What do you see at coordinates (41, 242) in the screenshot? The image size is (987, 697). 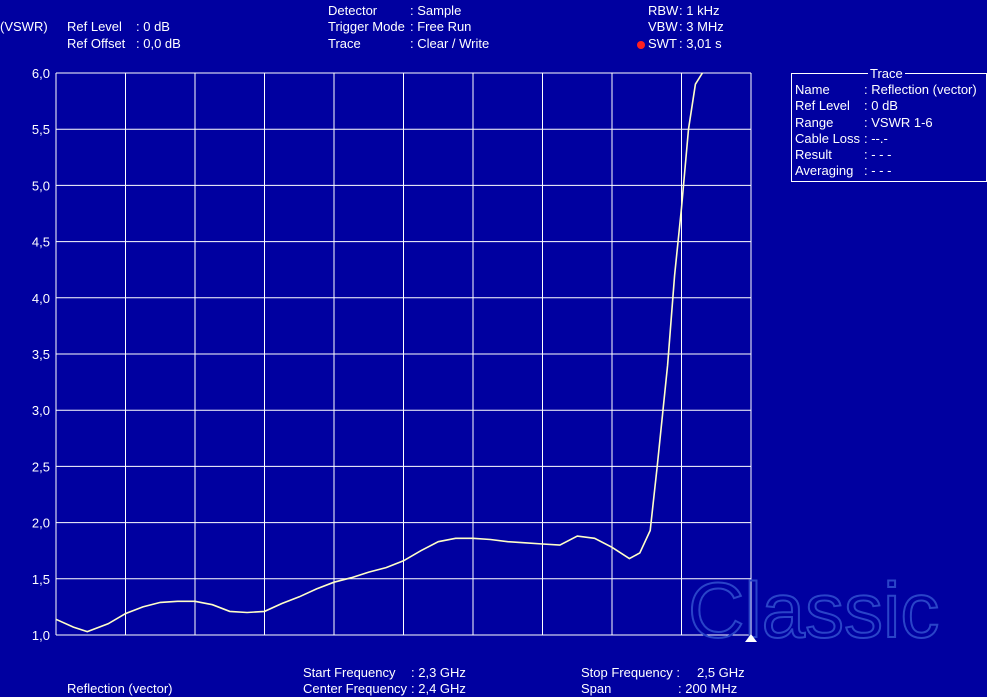 I see `y-tick-label: 4,5` at bounding box center [41, 242].